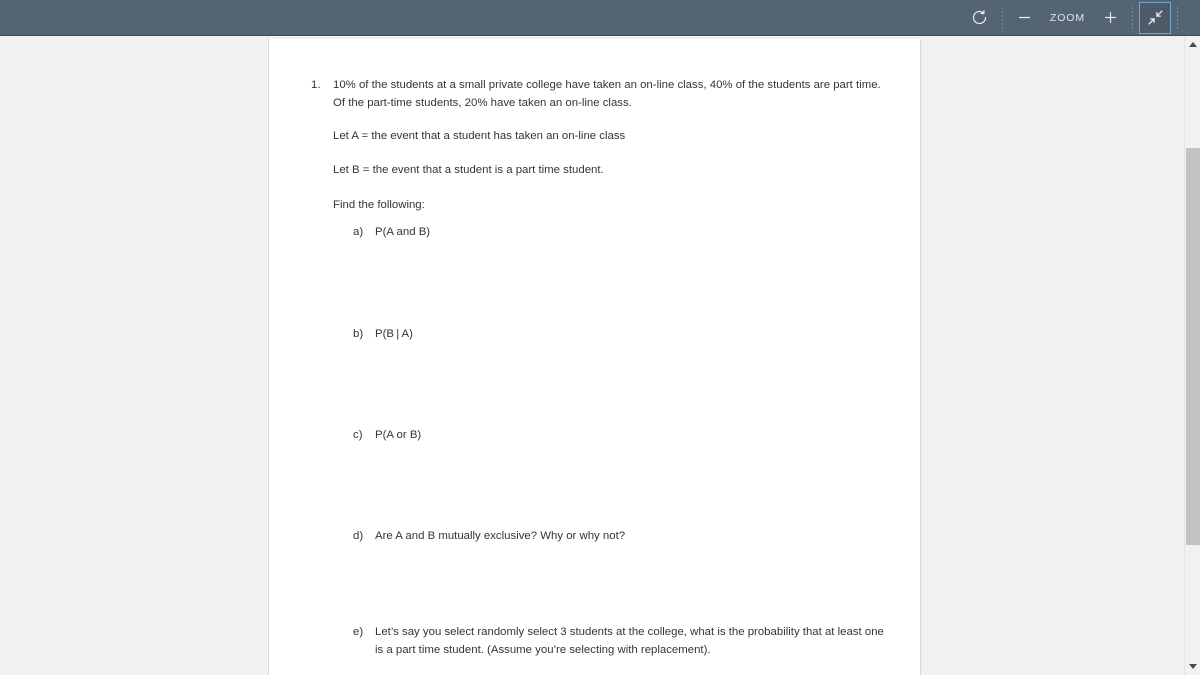 The height and width of the screenshot is (675, 1200). I want to click on sub-letter: e), so click(358, 632).